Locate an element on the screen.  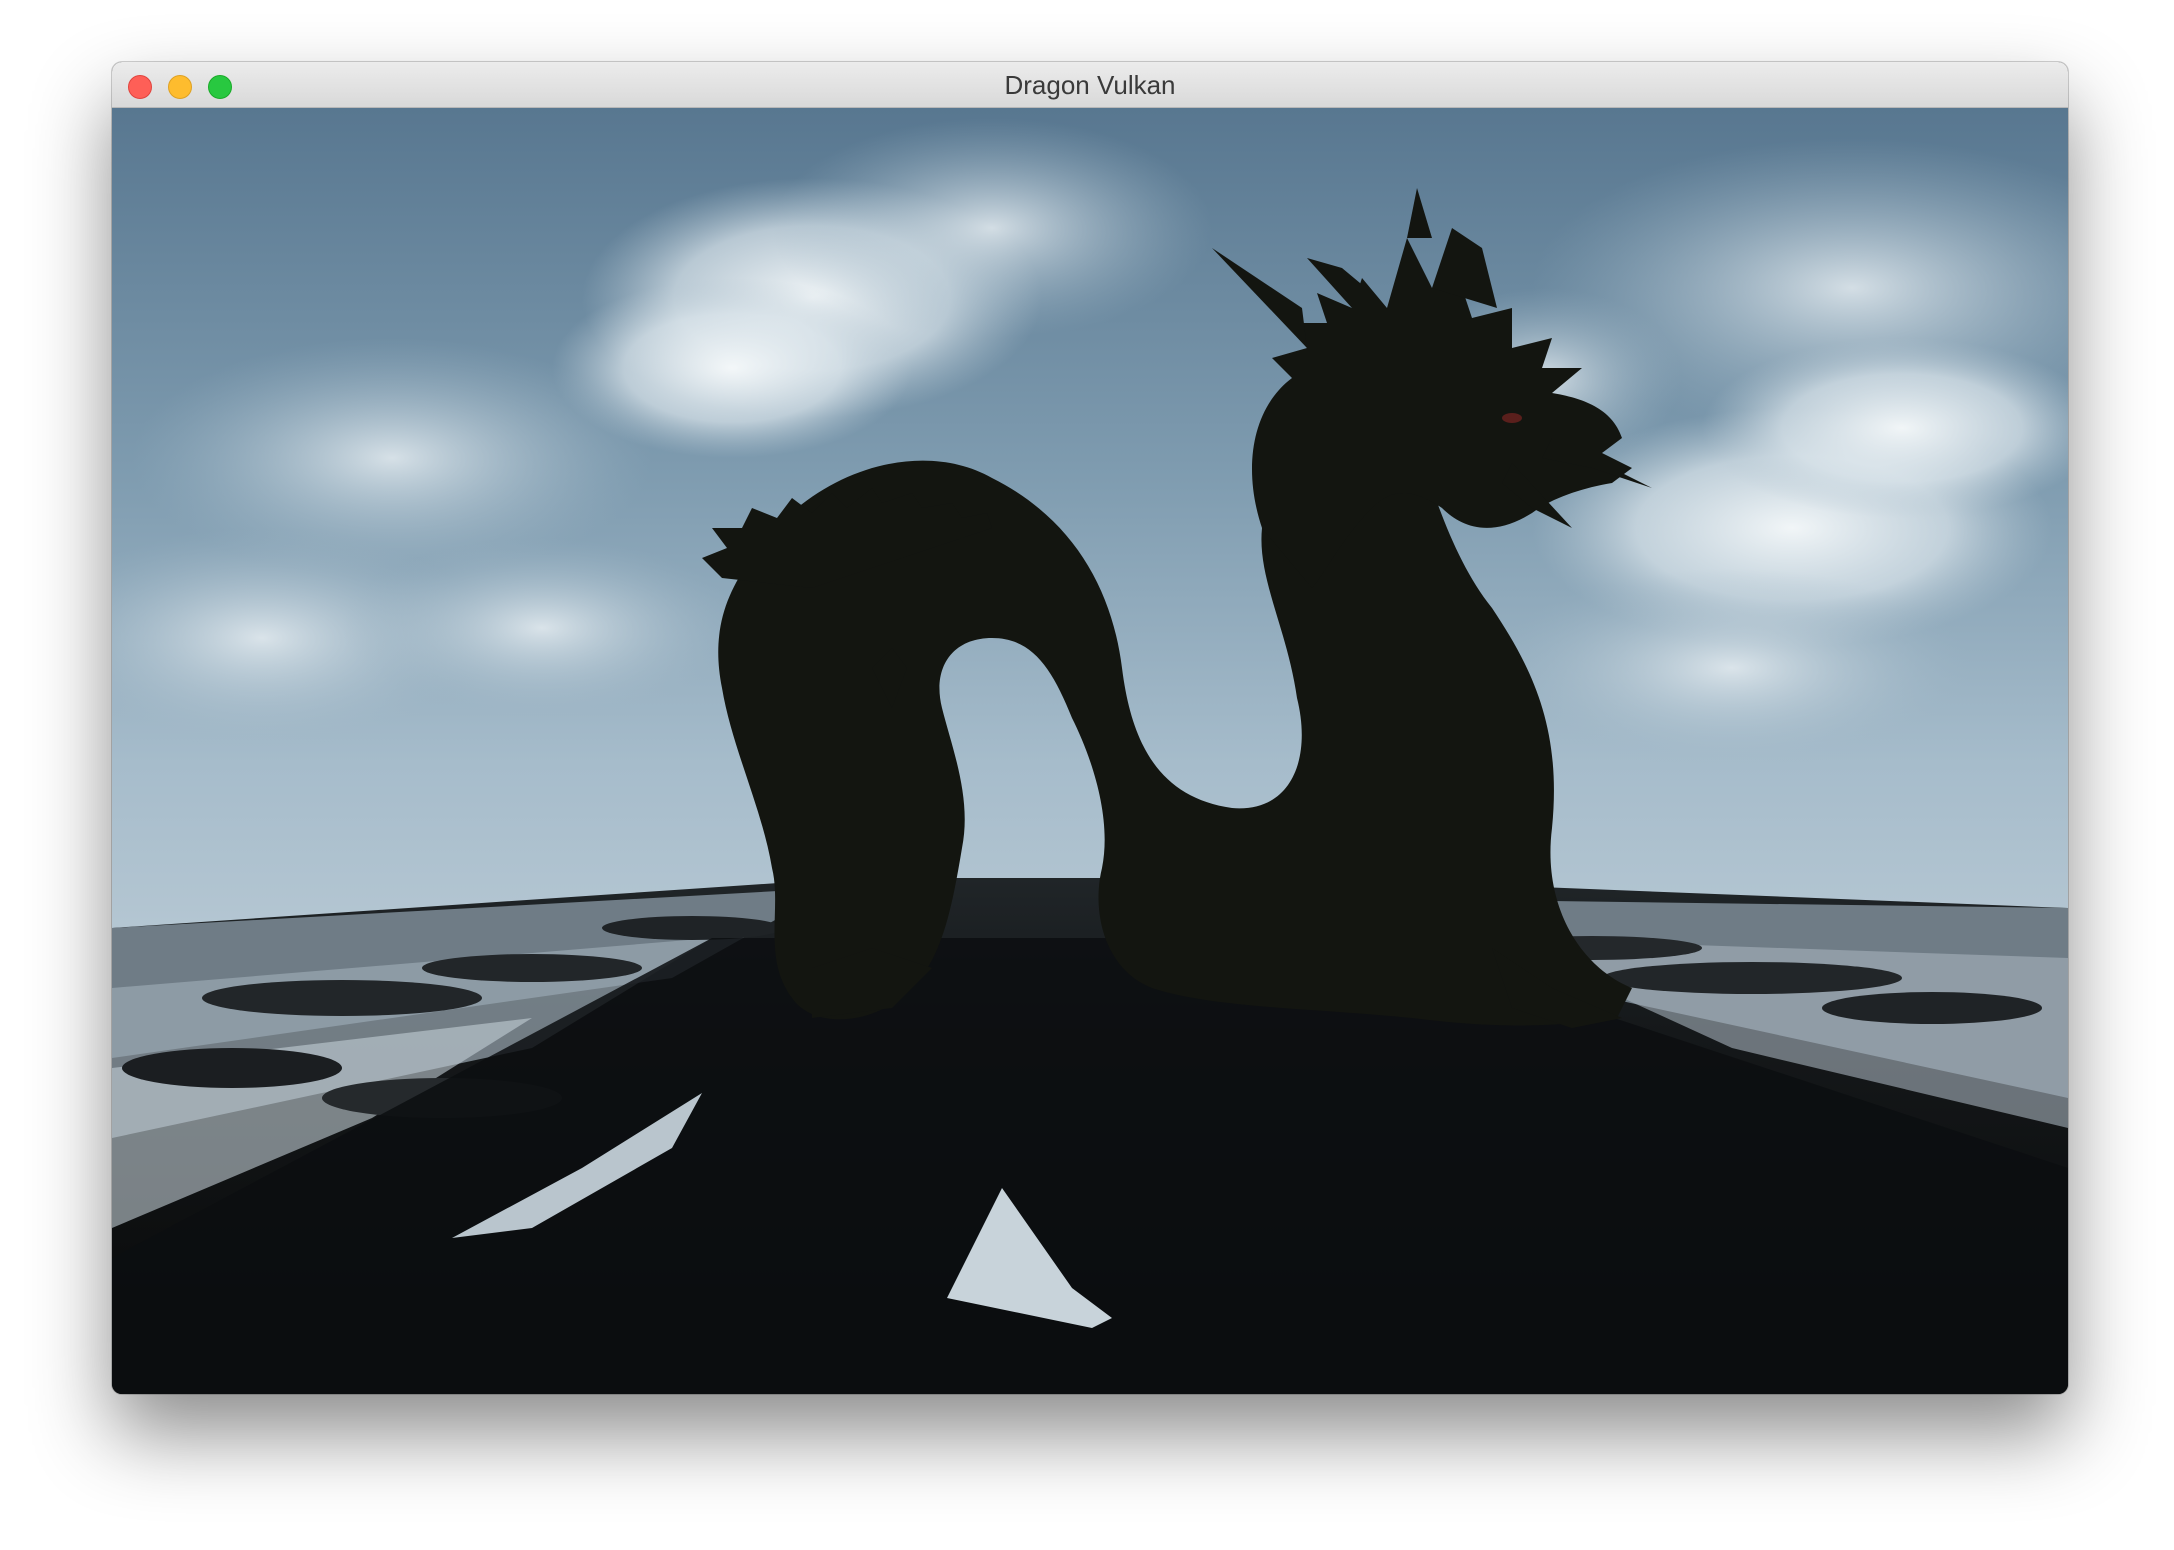
window-title: Dragon Vulkan is located at coordinates (1090, 85).